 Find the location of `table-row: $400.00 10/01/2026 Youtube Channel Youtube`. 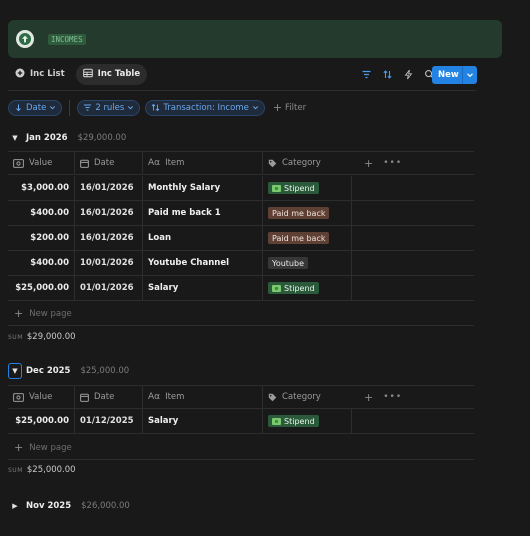

table-row: $400.00 10/01/2026 Youtube Channel Youtube is located at coordinates (241, 263).